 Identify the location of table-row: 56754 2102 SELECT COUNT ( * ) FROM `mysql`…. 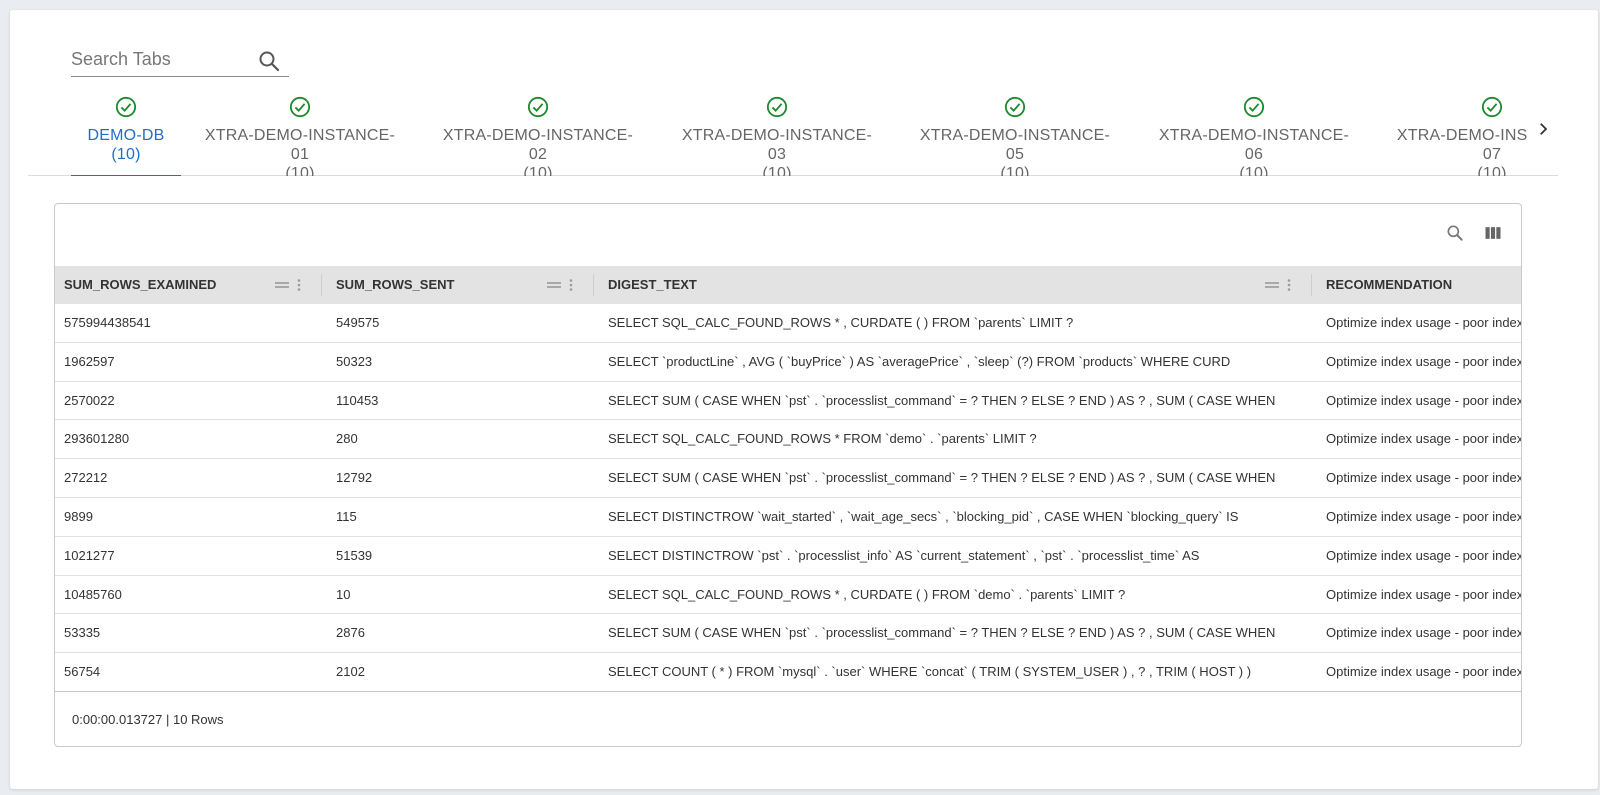
(788, 672).